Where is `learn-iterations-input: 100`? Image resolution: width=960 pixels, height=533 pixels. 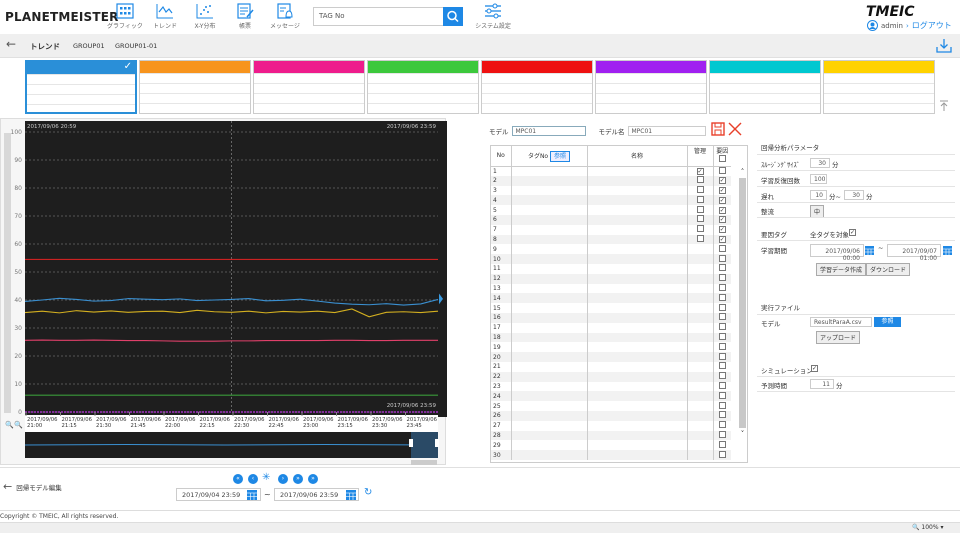 learn-iterations-input: 100 is located at coordinates (818, 179).